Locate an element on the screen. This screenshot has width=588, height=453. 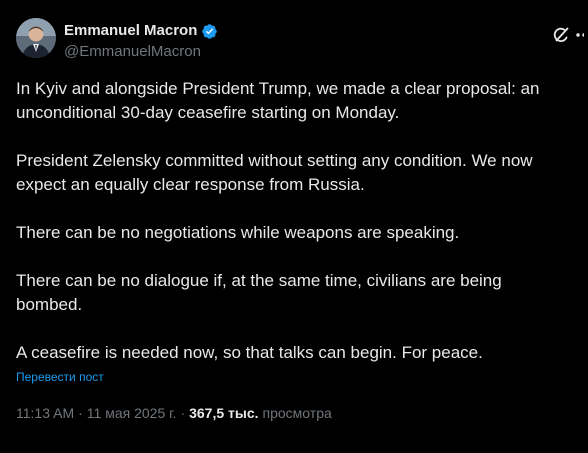
views-label: просмотра is located at coordinates (297, 413).